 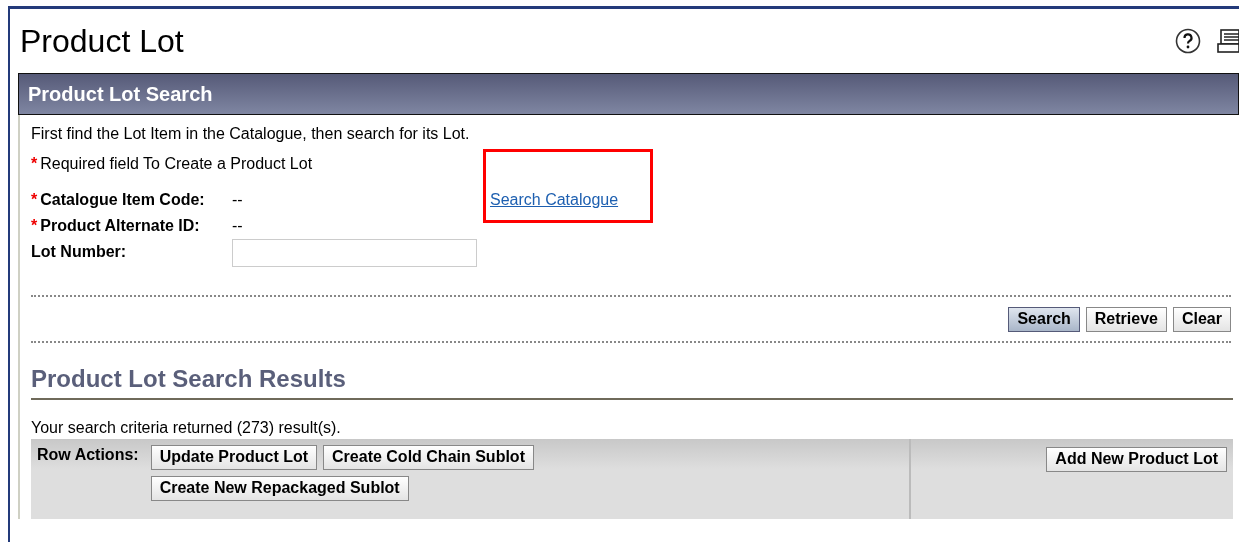 I want to click on row-actions-label: Row Actions:, so click(x=88, y=454).